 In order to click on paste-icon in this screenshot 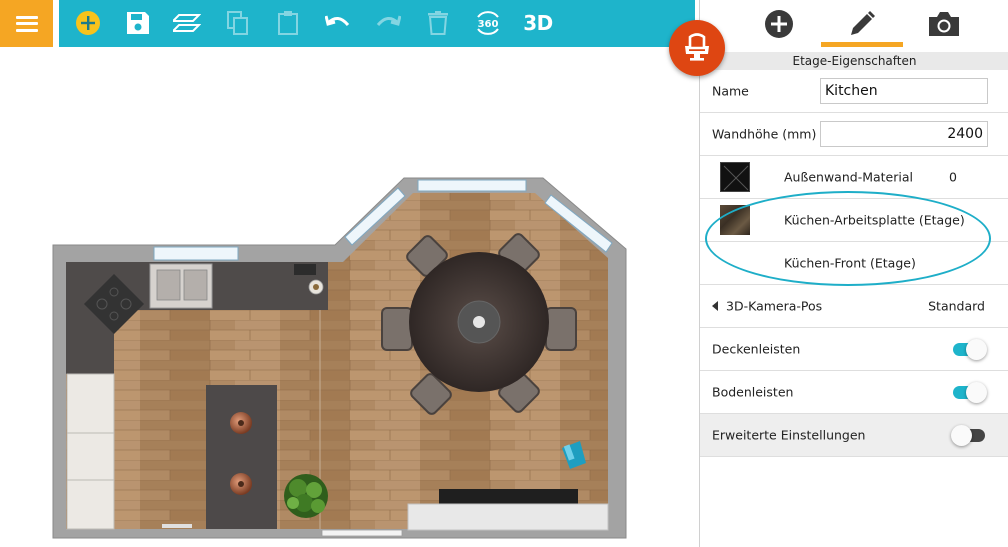, I will do `click(288, 23)`.